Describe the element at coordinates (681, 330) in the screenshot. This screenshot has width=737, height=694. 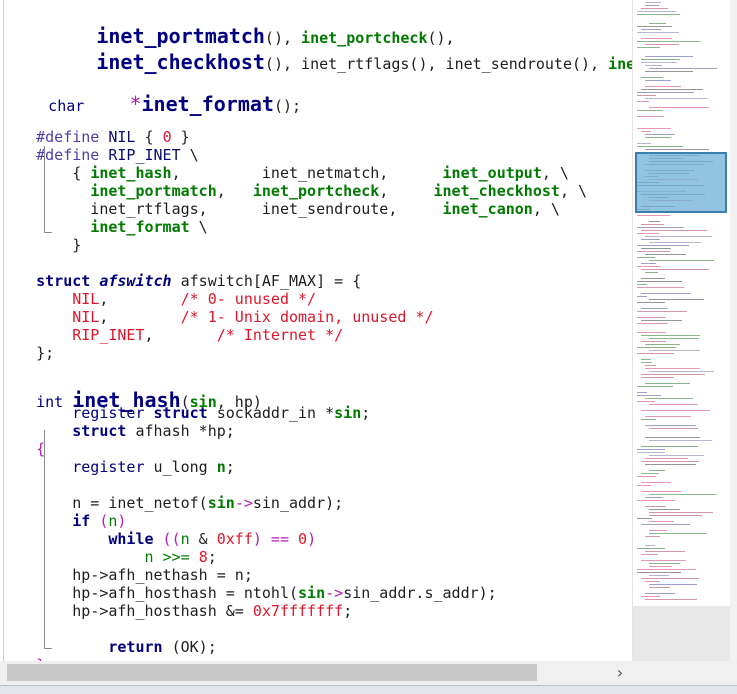
I see `minimap` at that location.